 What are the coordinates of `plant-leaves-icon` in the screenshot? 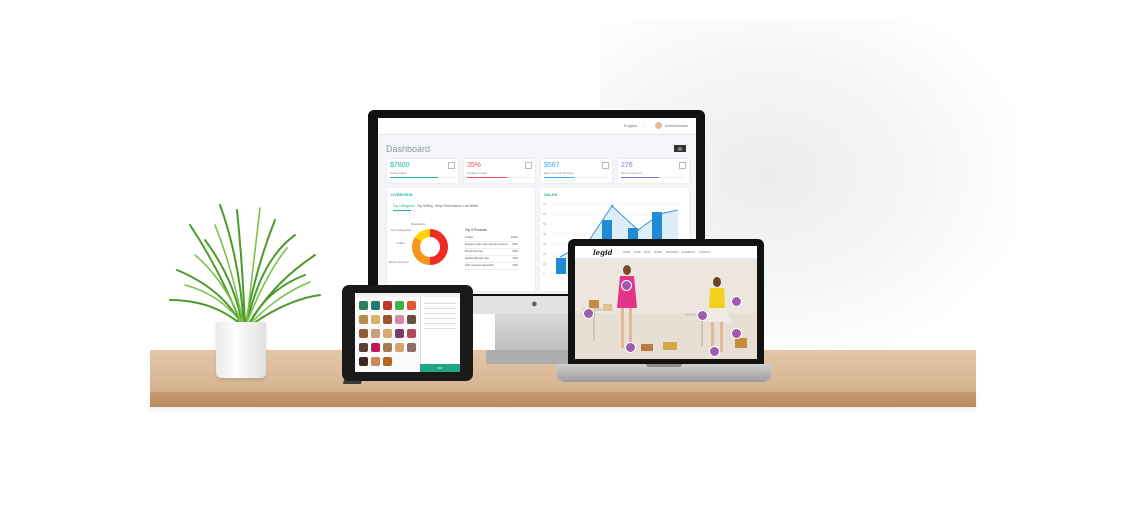 It's located at (245, 266).